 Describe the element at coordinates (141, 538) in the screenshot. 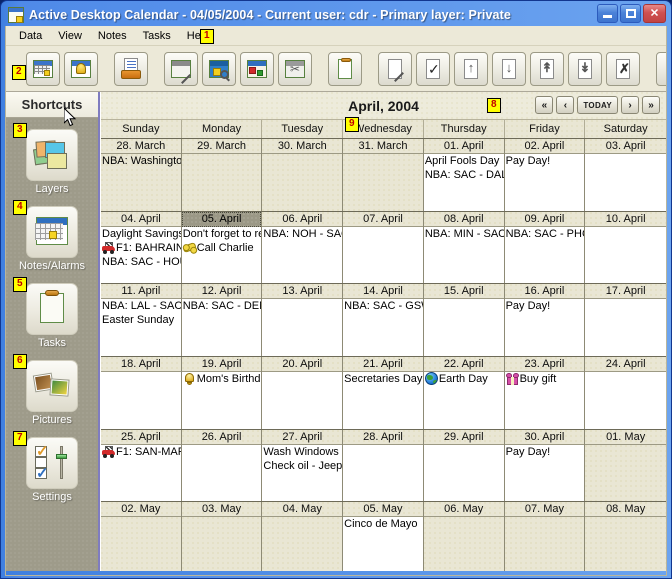

I see `calendar-day-cell: 02. May` at that location.